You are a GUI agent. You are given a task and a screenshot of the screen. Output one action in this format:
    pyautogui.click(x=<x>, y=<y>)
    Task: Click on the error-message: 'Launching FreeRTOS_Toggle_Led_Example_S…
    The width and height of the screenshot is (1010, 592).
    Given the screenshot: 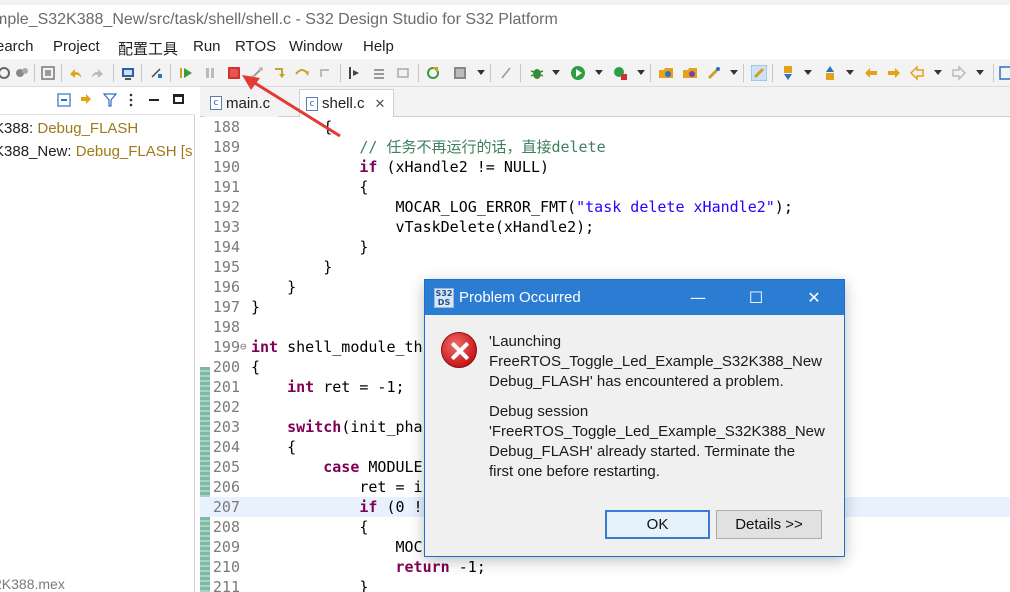 What is the action you would take?
    pyautogui.click(x=655, y=361)
    